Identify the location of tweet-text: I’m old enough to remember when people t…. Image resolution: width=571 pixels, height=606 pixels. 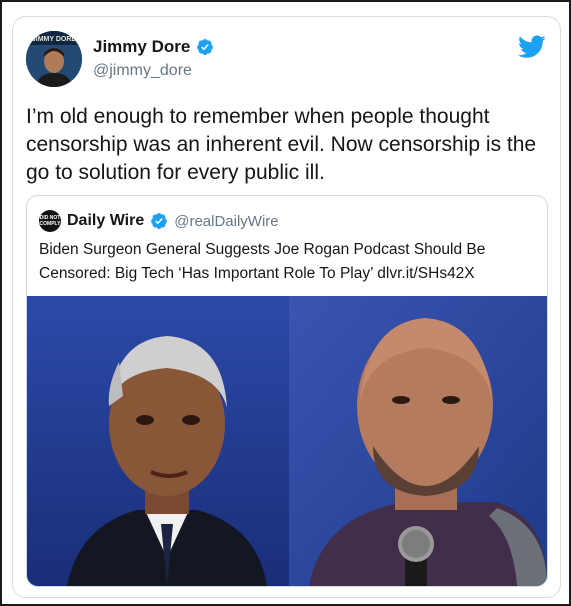
(281, 144).